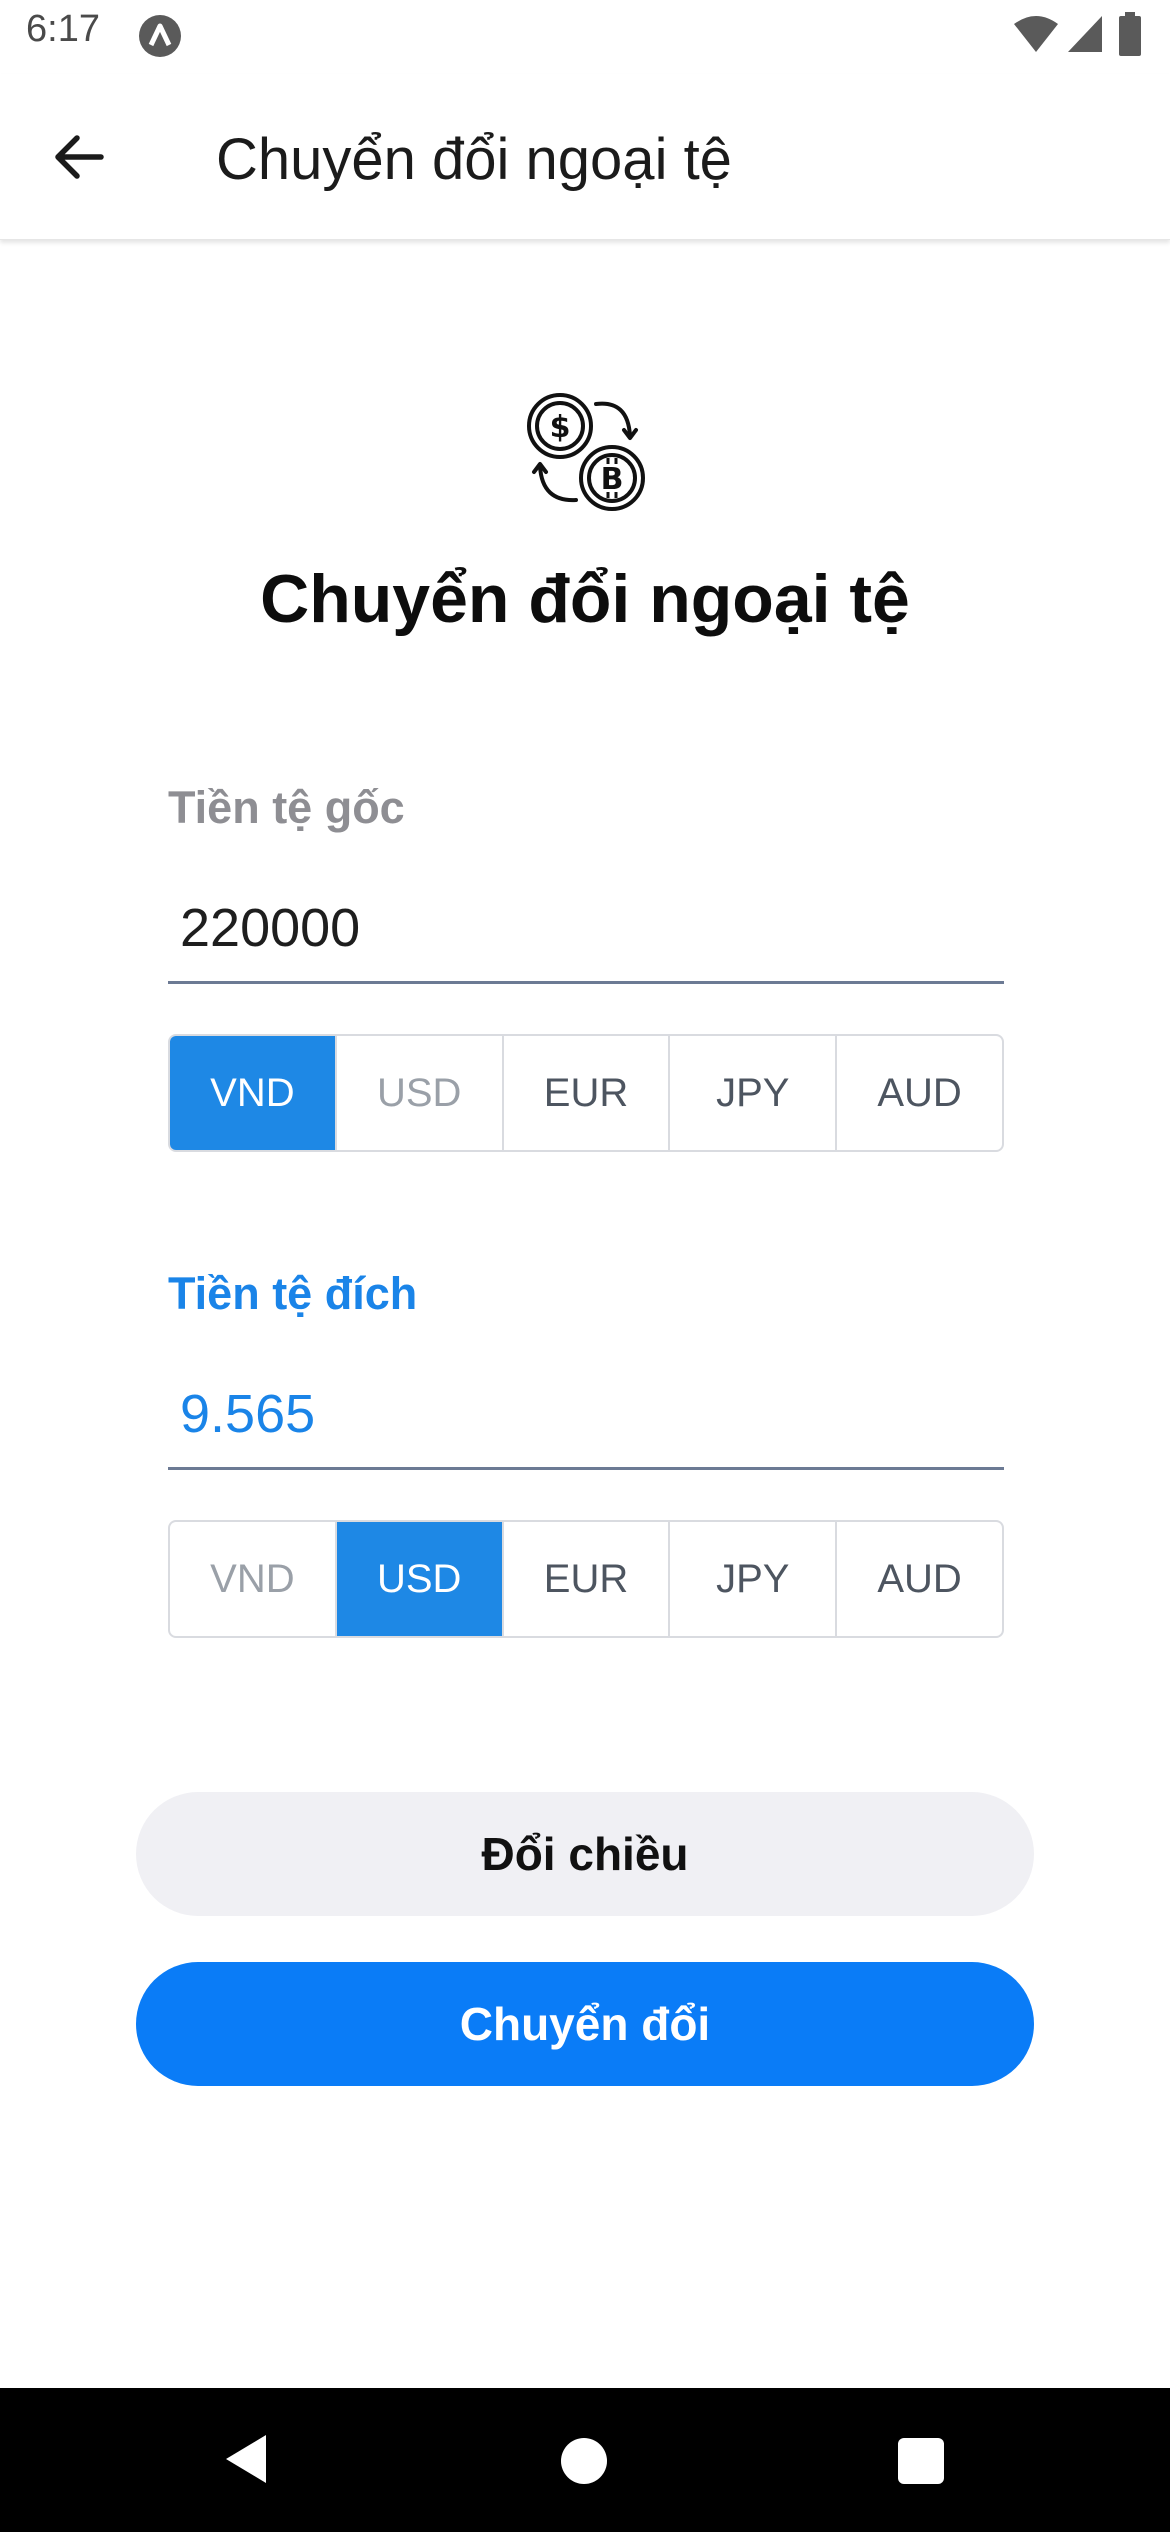  What do you see at coordinates (586, 1415) in the screenshot?
I see `target-amount-input` at bounding box center [586, 1415].